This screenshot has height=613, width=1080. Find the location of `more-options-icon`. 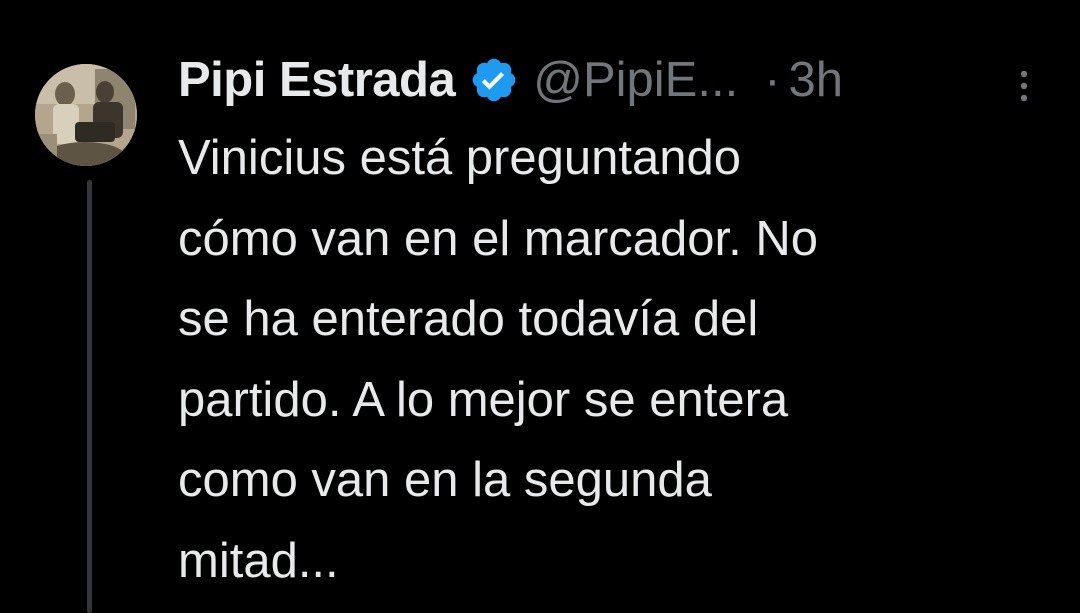

more-options-icon is located at coordinates (1024, 86).